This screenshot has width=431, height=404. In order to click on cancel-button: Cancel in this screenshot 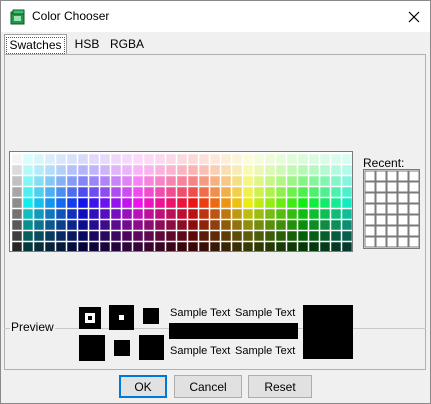, I will do `click(208, 386)`.